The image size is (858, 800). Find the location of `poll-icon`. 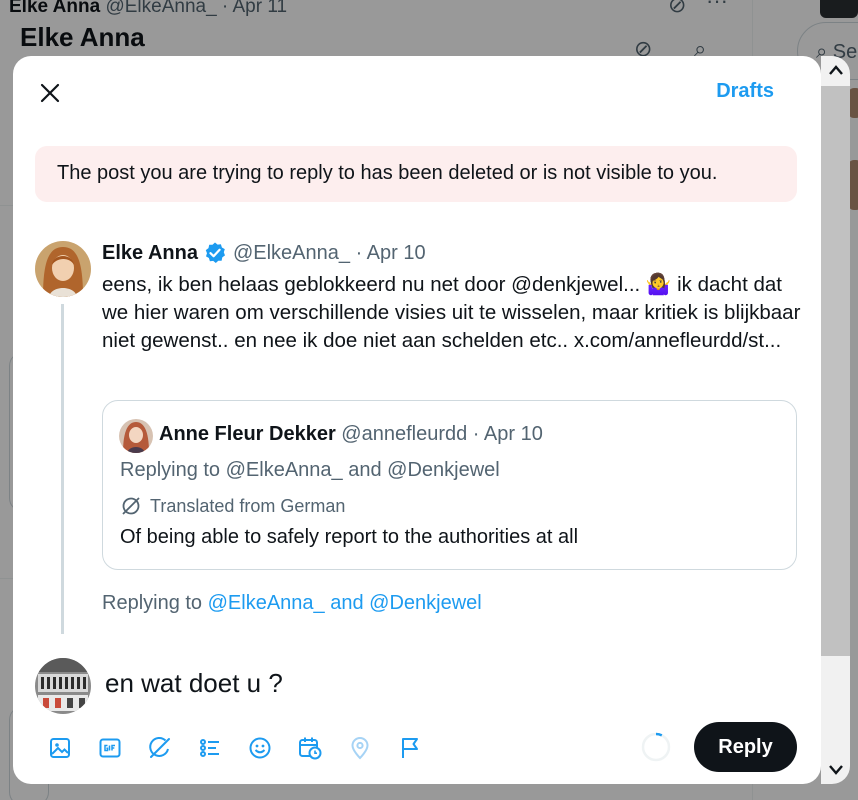

poll-icon is located at coordinates (209, 748).